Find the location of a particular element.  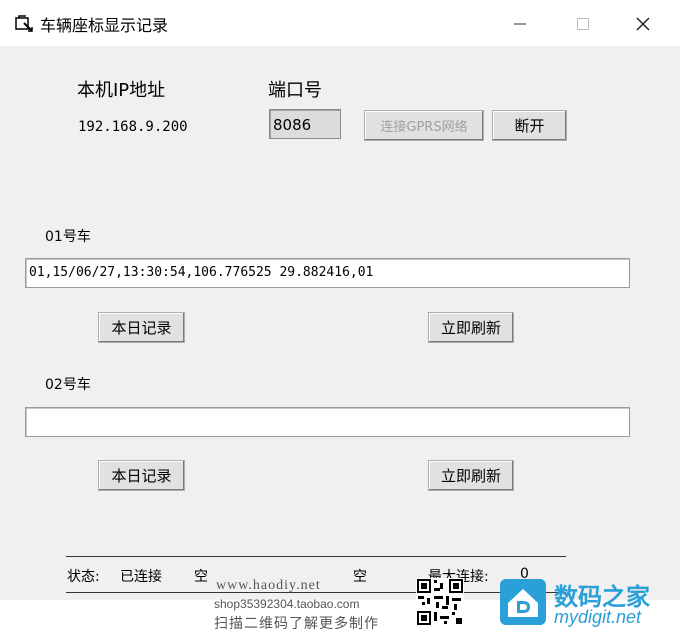

vehicle-02-label: 02号车 is located at coordinates (68, 385).